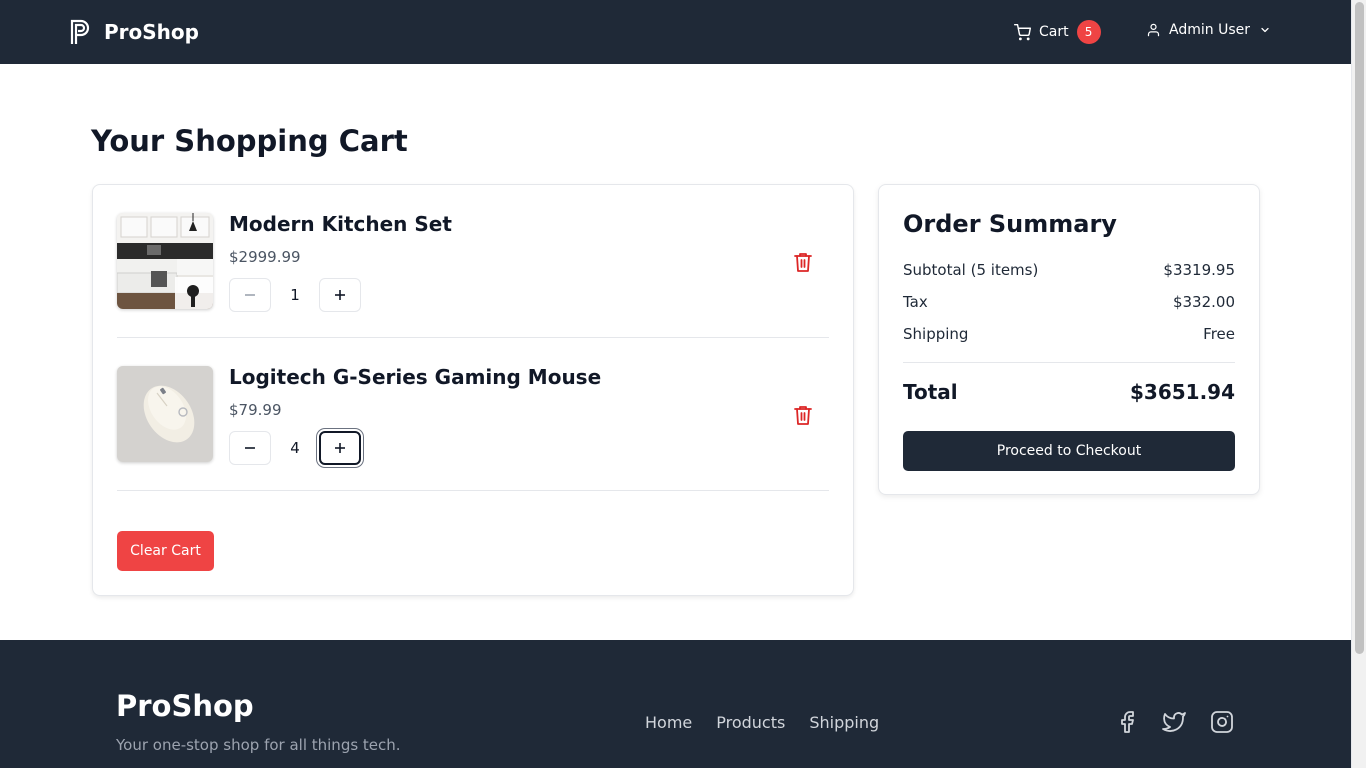 Image resolution: width=1366 pixels, height=768 pixels. I want to click on user-name: Admin User, so click(1209, 30).